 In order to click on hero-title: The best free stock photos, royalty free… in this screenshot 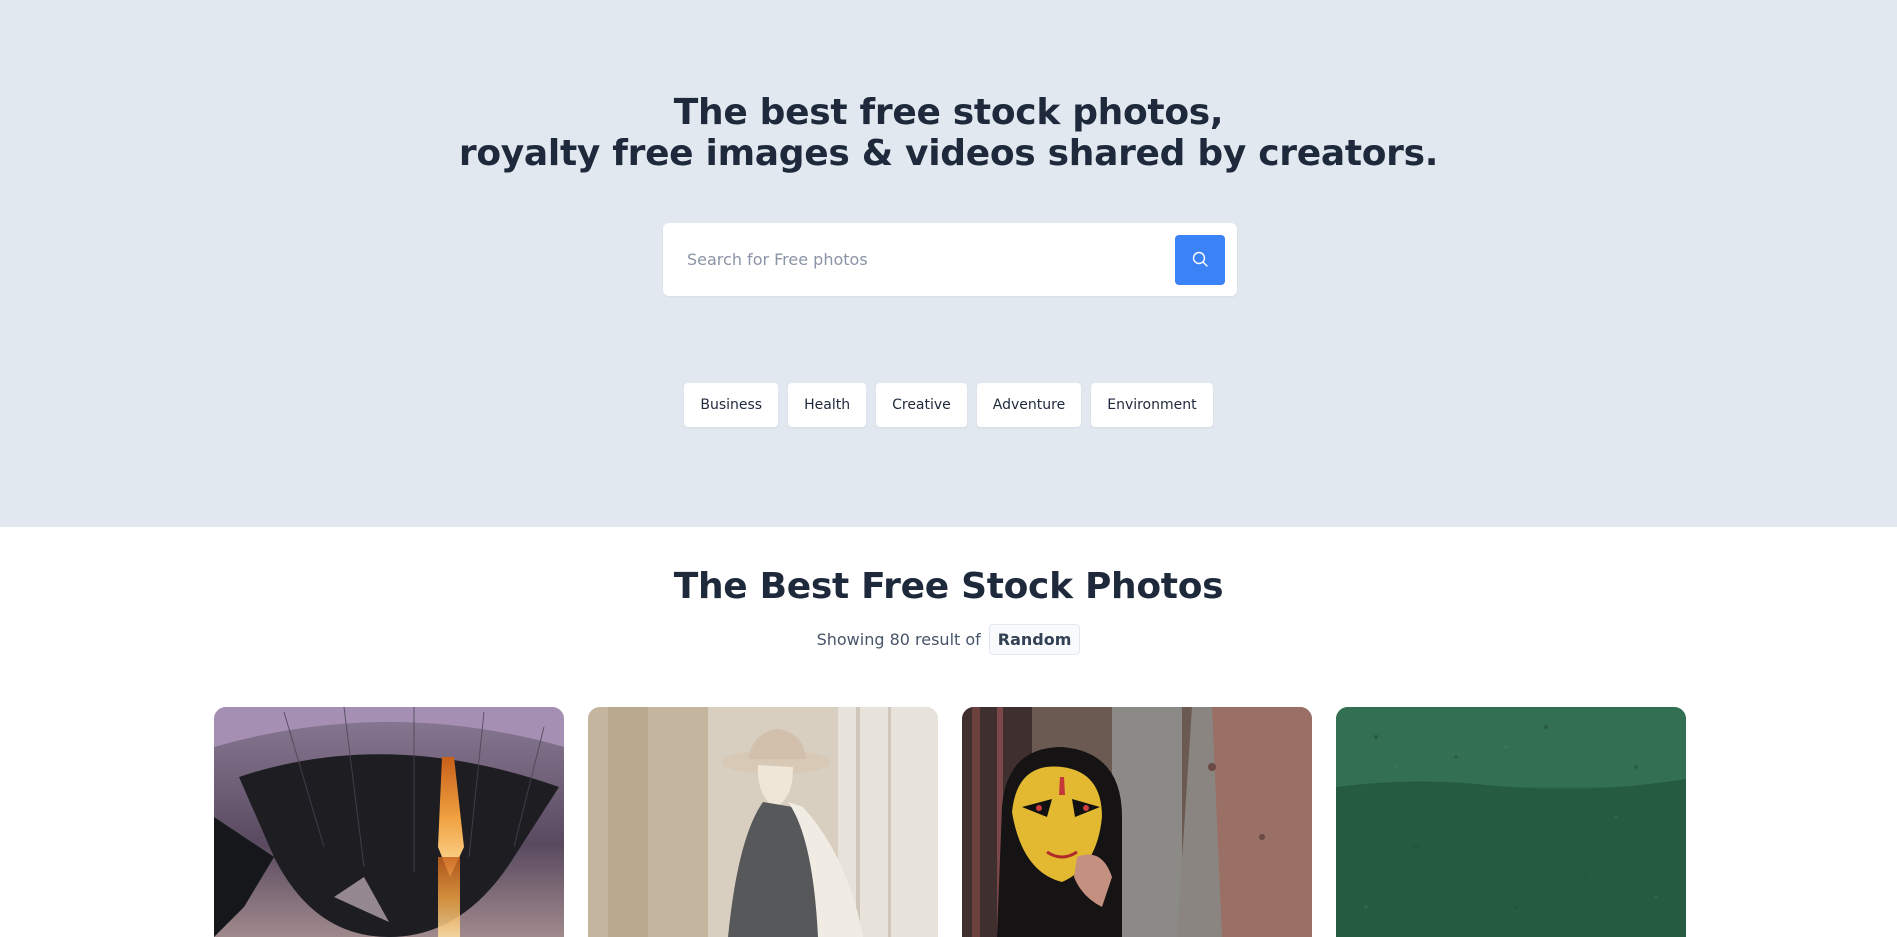, I will do `click(948, 133)`.